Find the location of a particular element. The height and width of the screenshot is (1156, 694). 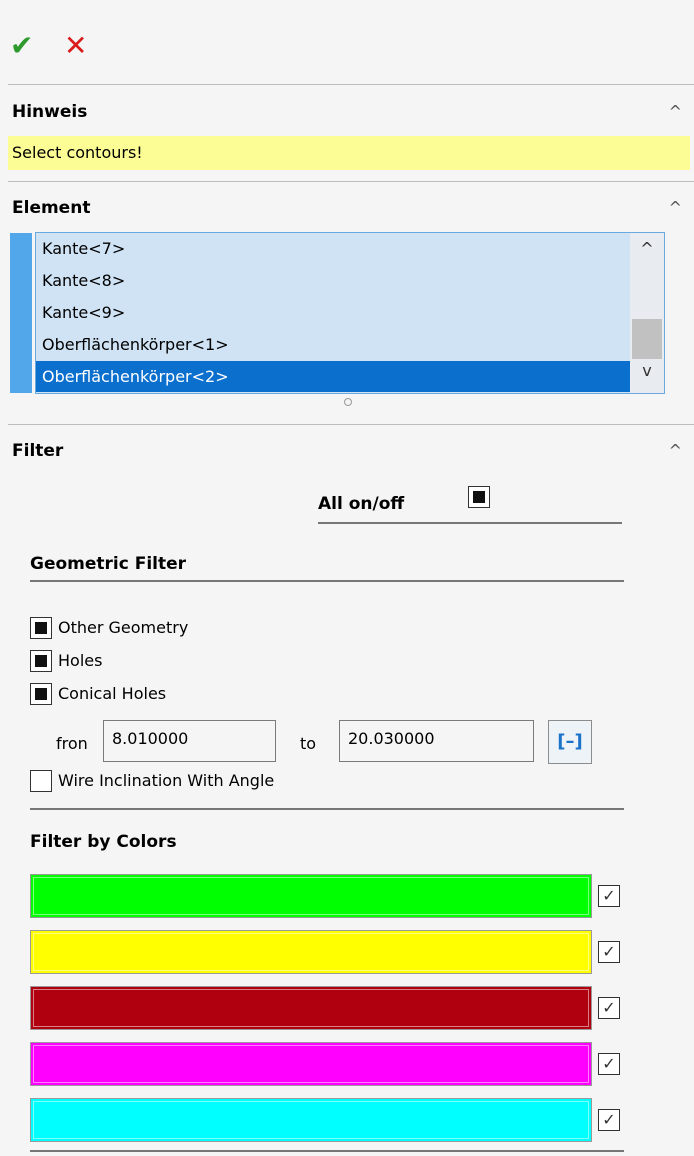

resize-grip-icon is located at coordinates (348, 402).